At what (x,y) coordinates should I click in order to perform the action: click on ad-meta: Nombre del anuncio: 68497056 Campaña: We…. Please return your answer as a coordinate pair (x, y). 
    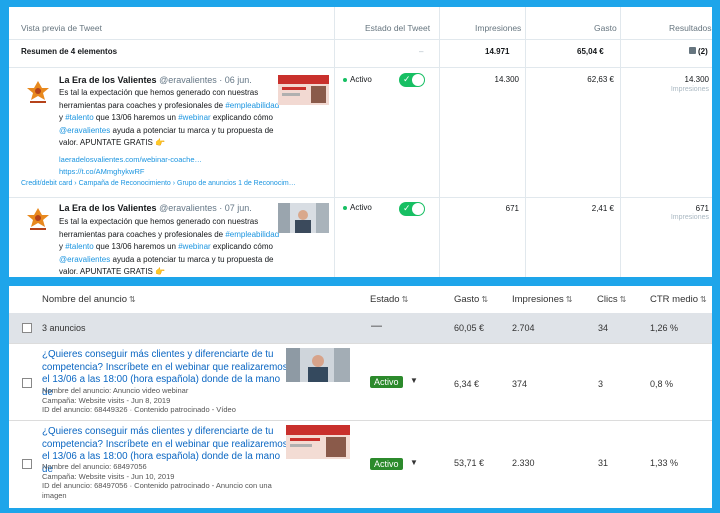
    Looking at the image, I should click on (157, 481).